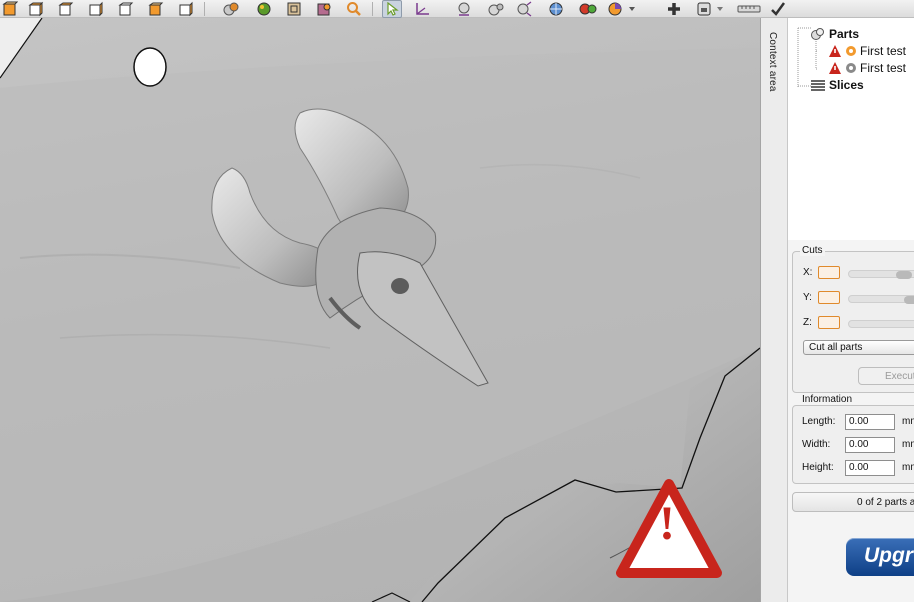 The width and height of the screenshot is (914, 602). I want to click on cut-x-label: X:, so click(808, 272).